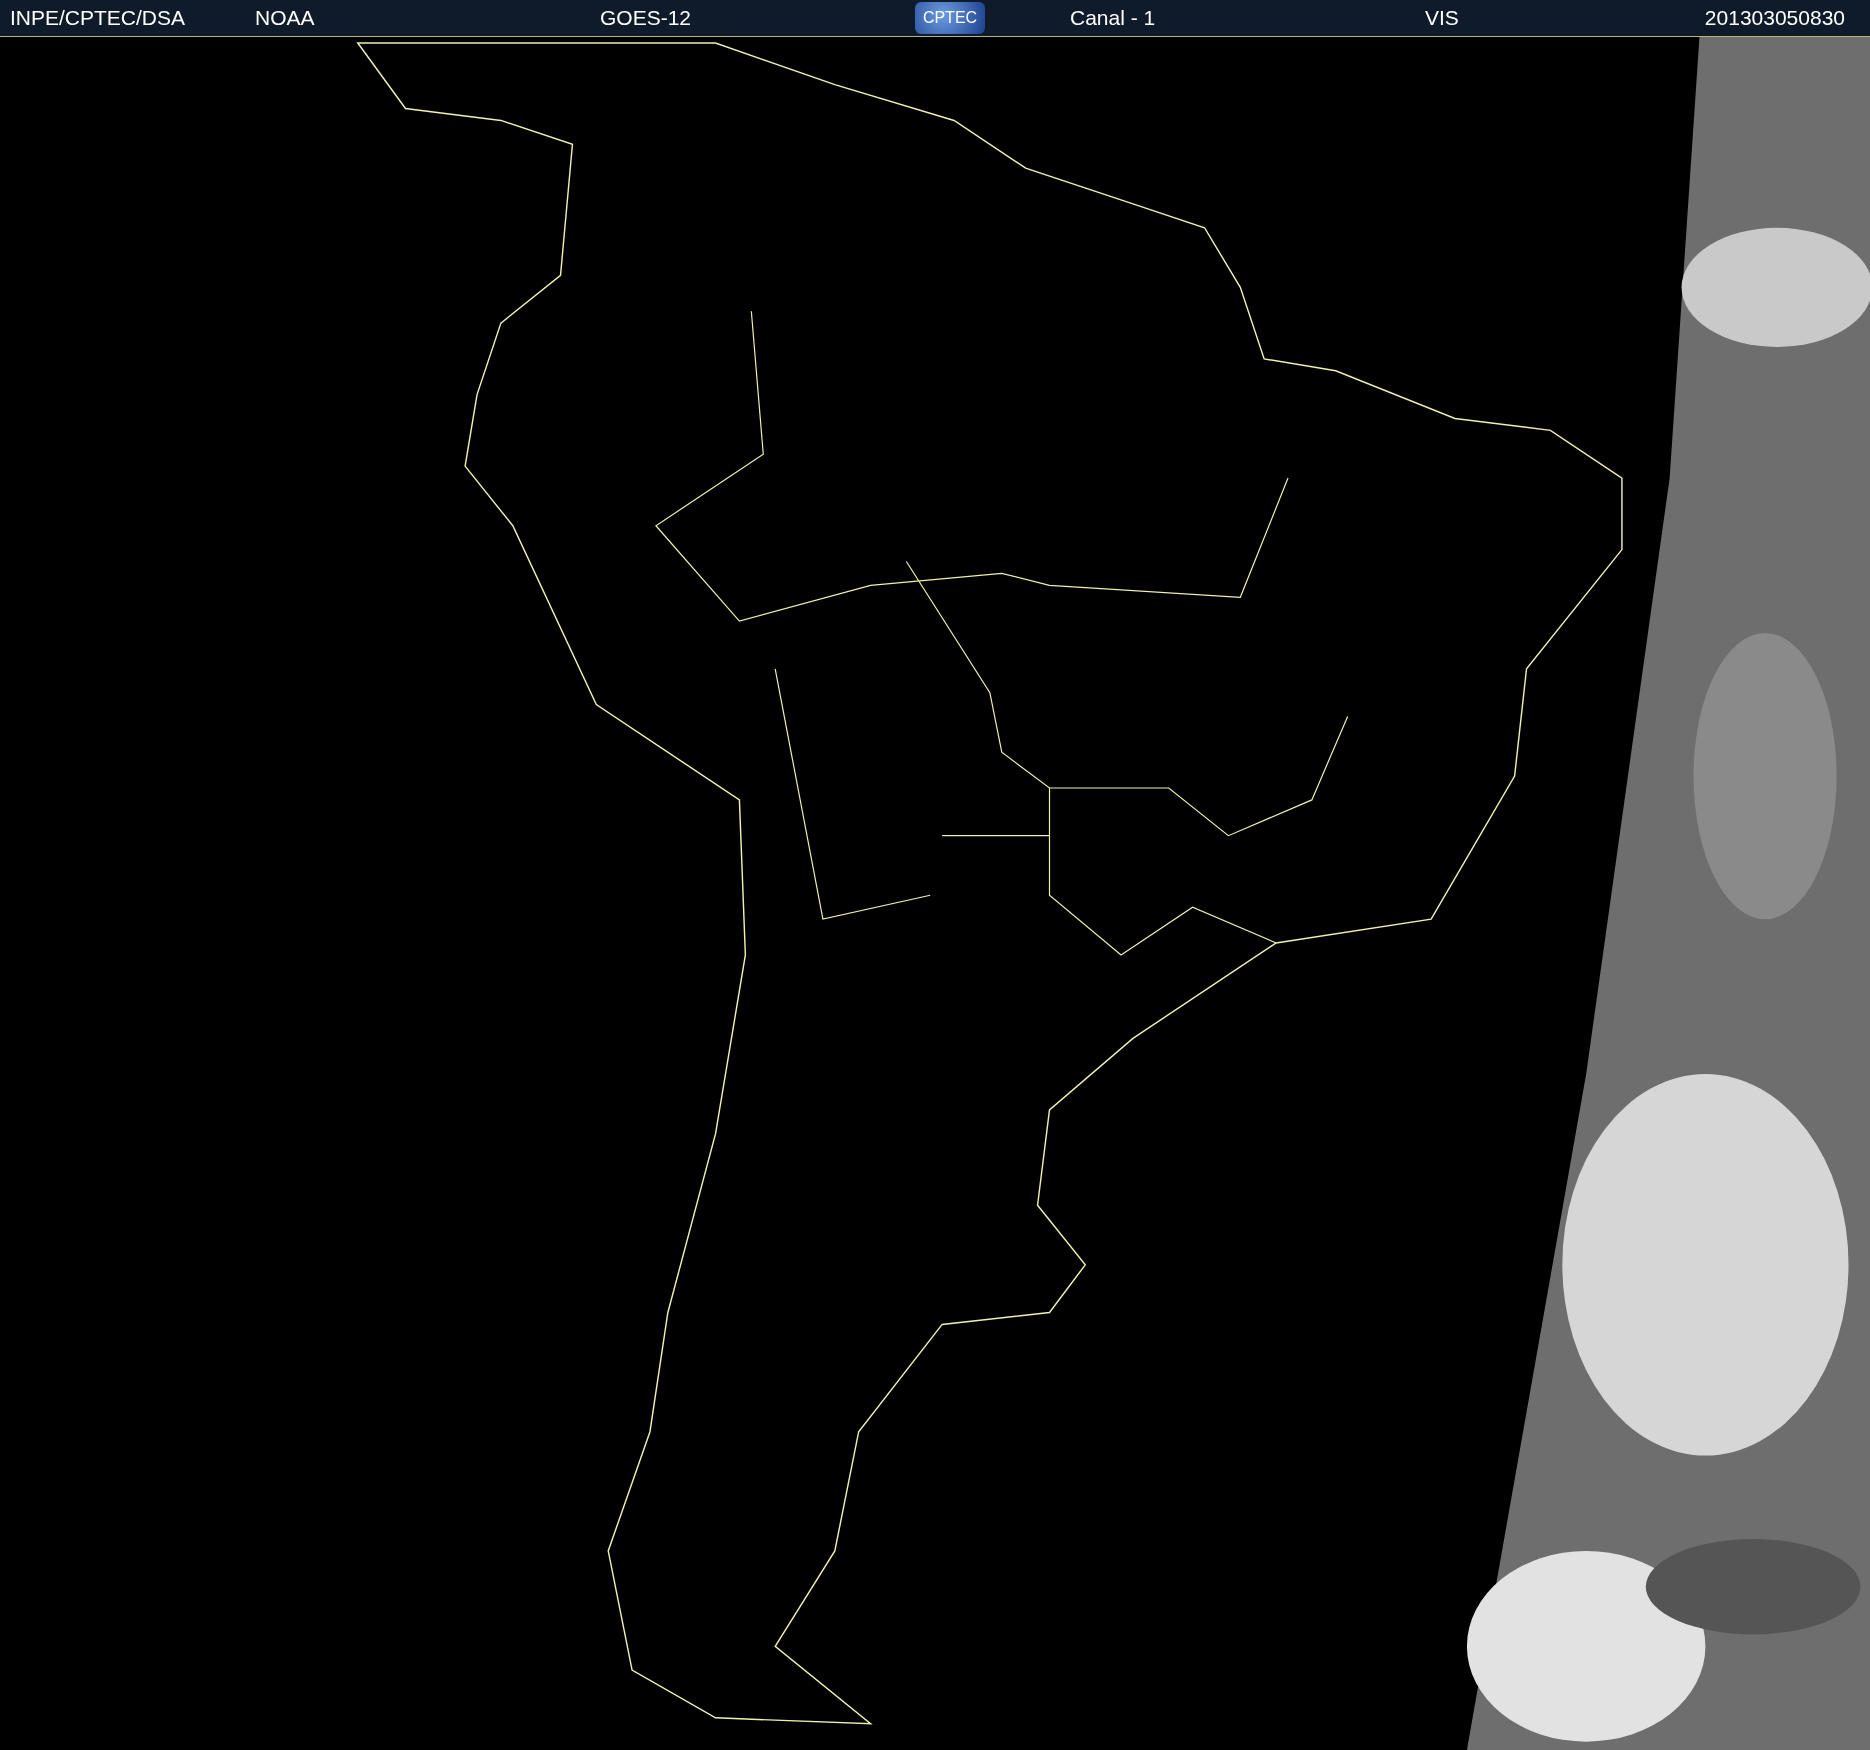 This screenshot has height=1750, width=1870. What do you see at coordinates (1775, 18) in the screenshot?
I see `timestamp-label: 201303050830` at bounding box center [1775, 18].